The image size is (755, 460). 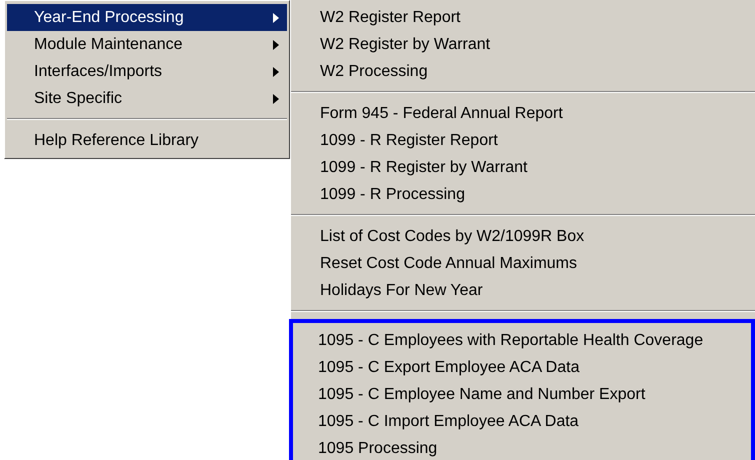 I want to click on submenu-item: W2 Register Report, so click(x=537, y=17).